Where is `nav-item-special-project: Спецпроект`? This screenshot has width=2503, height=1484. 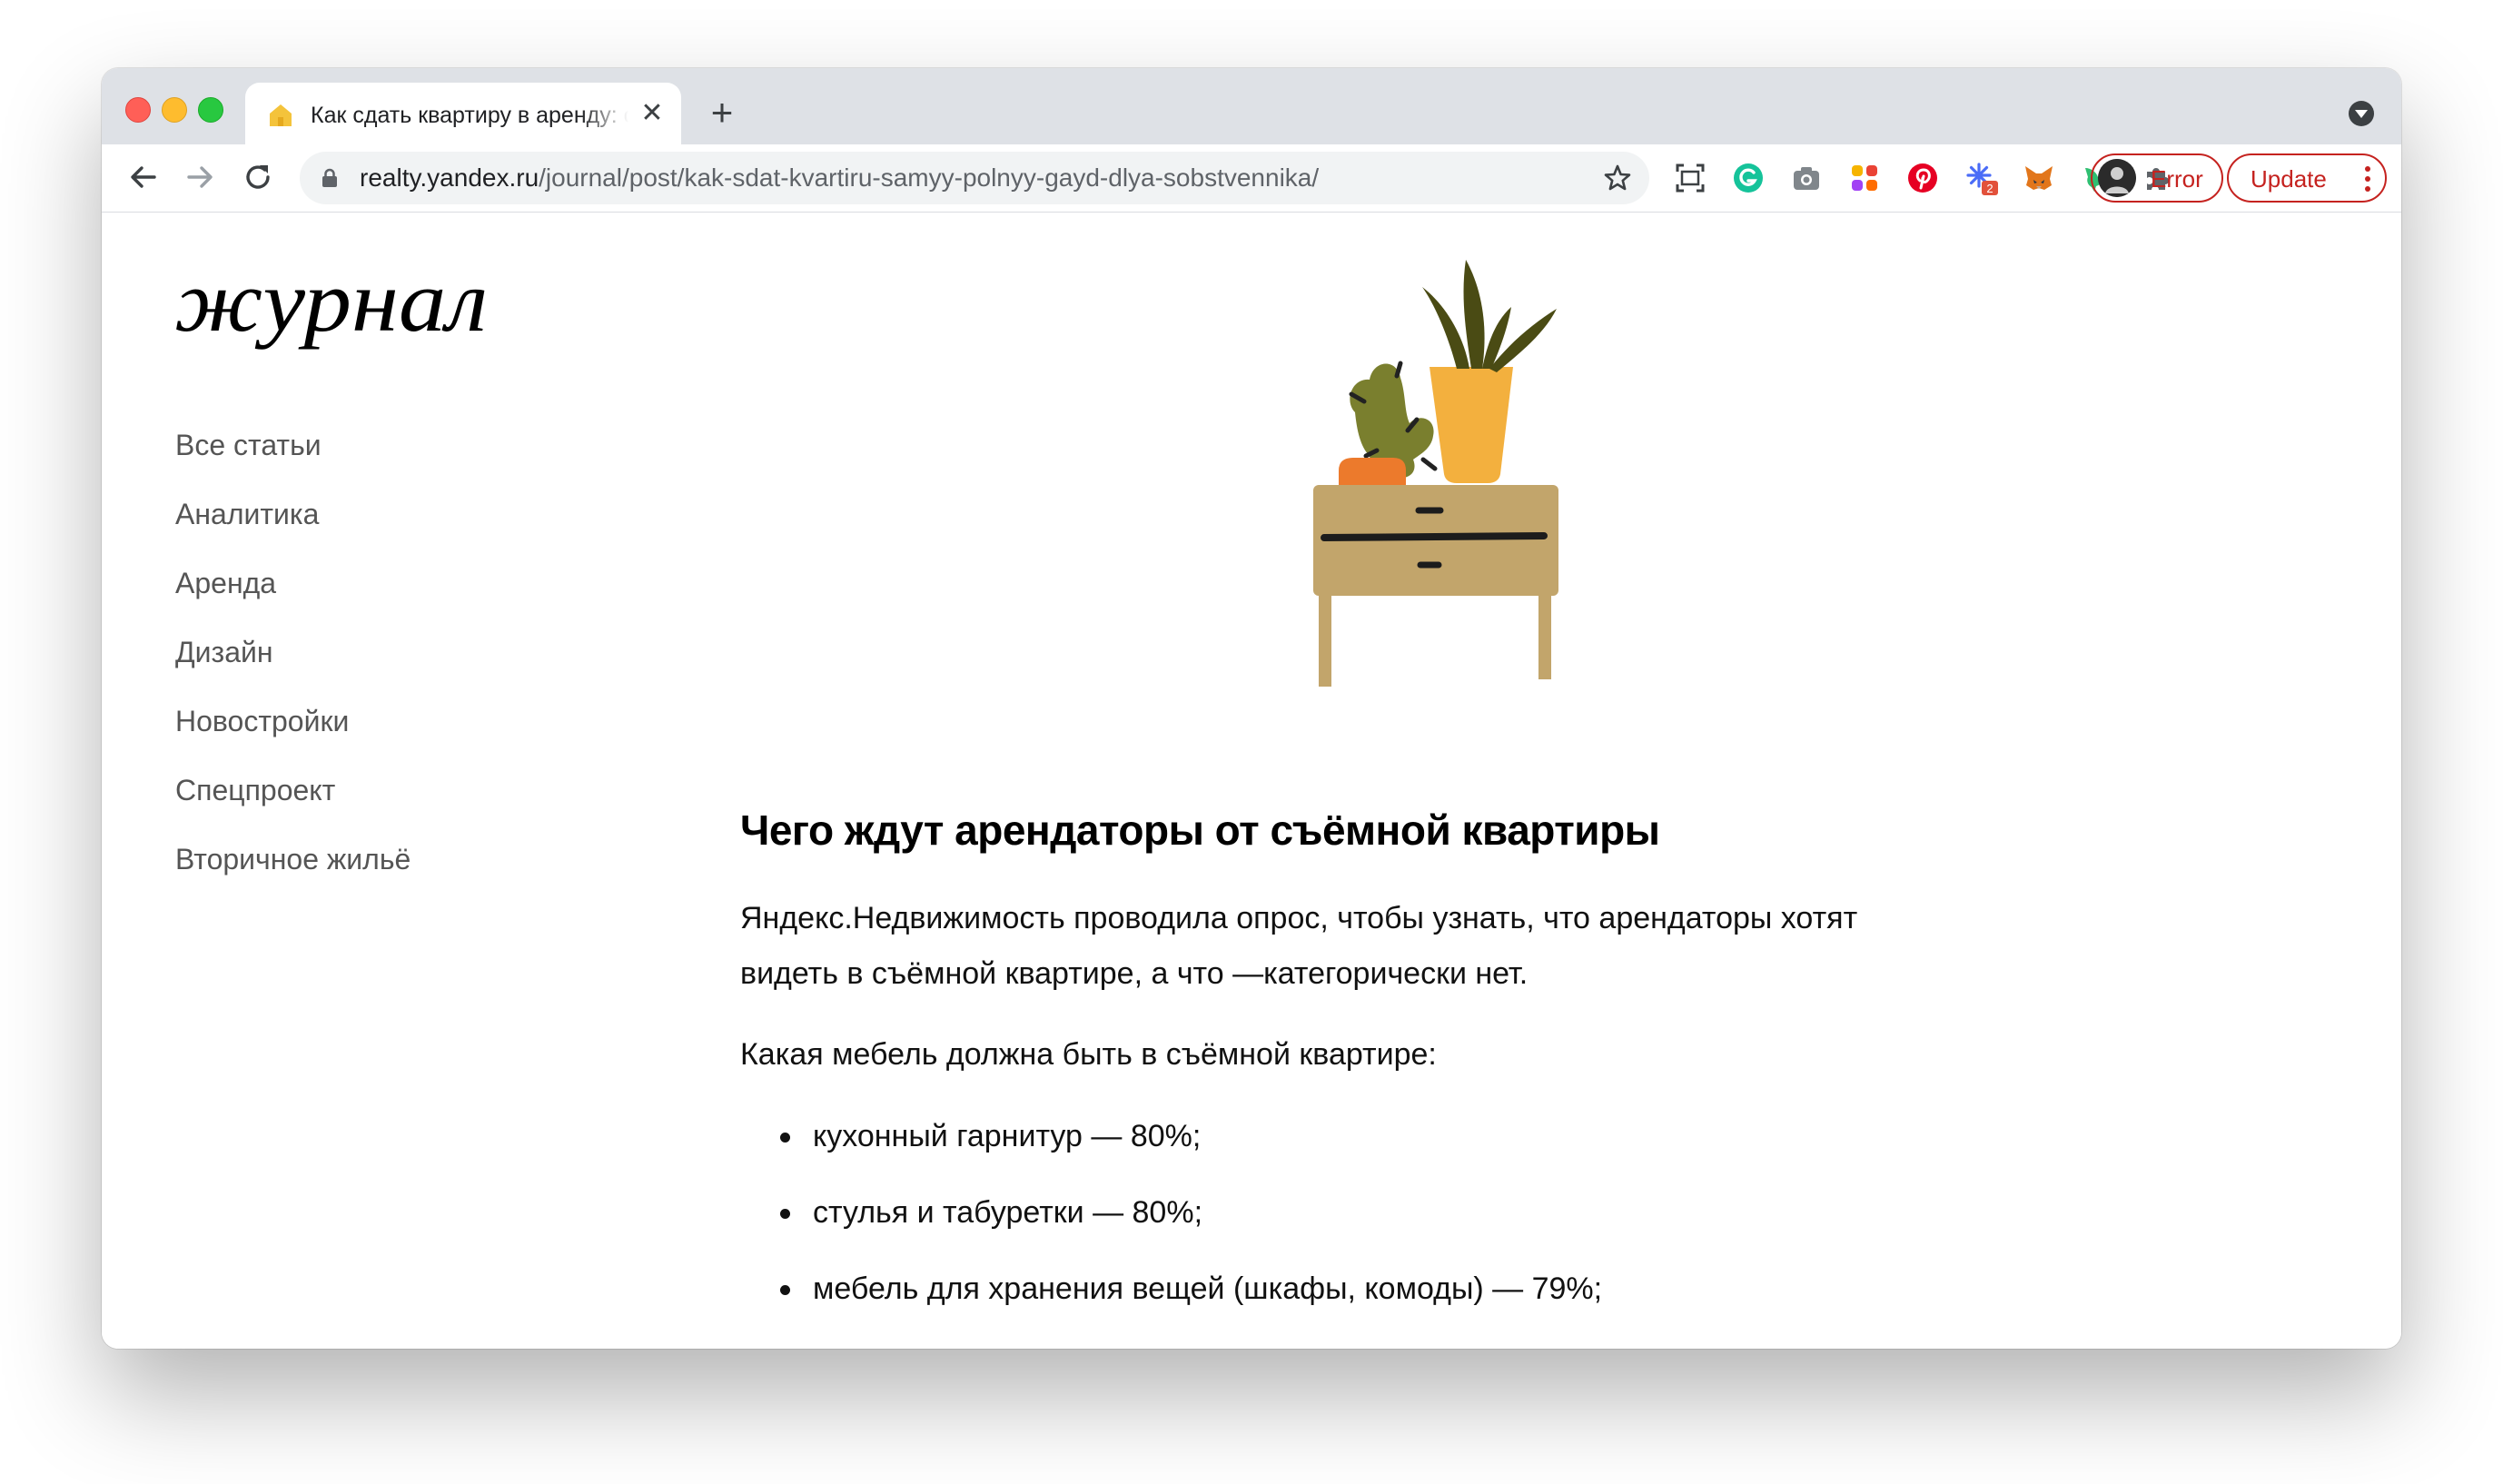
nav-item-special-project: Спецпроект is located at coordinates (293, 806).